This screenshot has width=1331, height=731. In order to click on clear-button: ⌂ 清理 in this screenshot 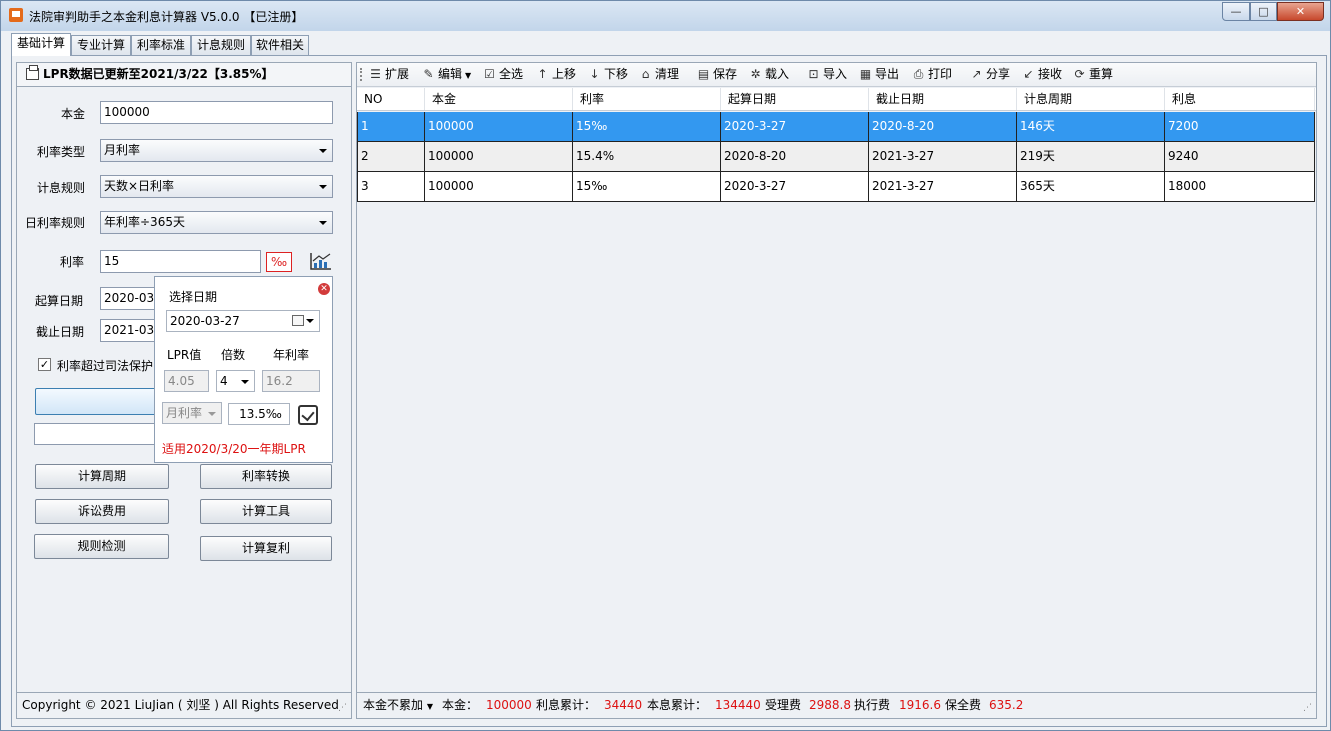, I will do `click(658, 74)`.